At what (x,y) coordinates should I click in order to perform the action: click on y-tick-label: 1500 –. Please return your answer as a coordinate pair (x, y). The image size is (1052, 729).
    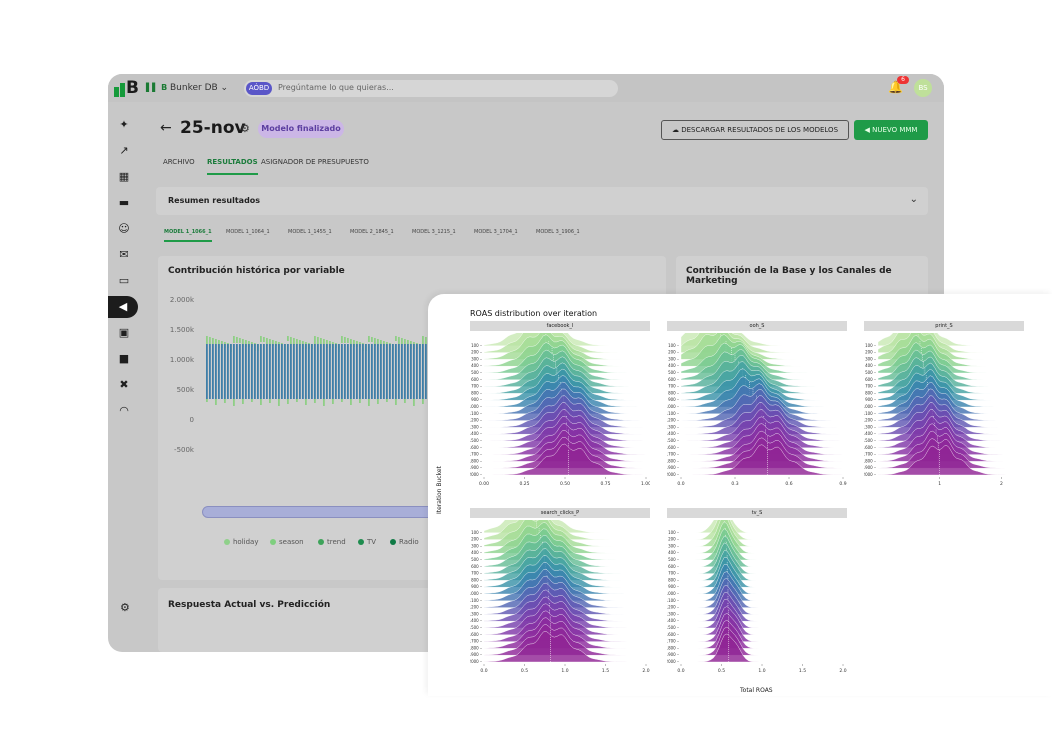
    Looking at the image, I should click on (673, 627).